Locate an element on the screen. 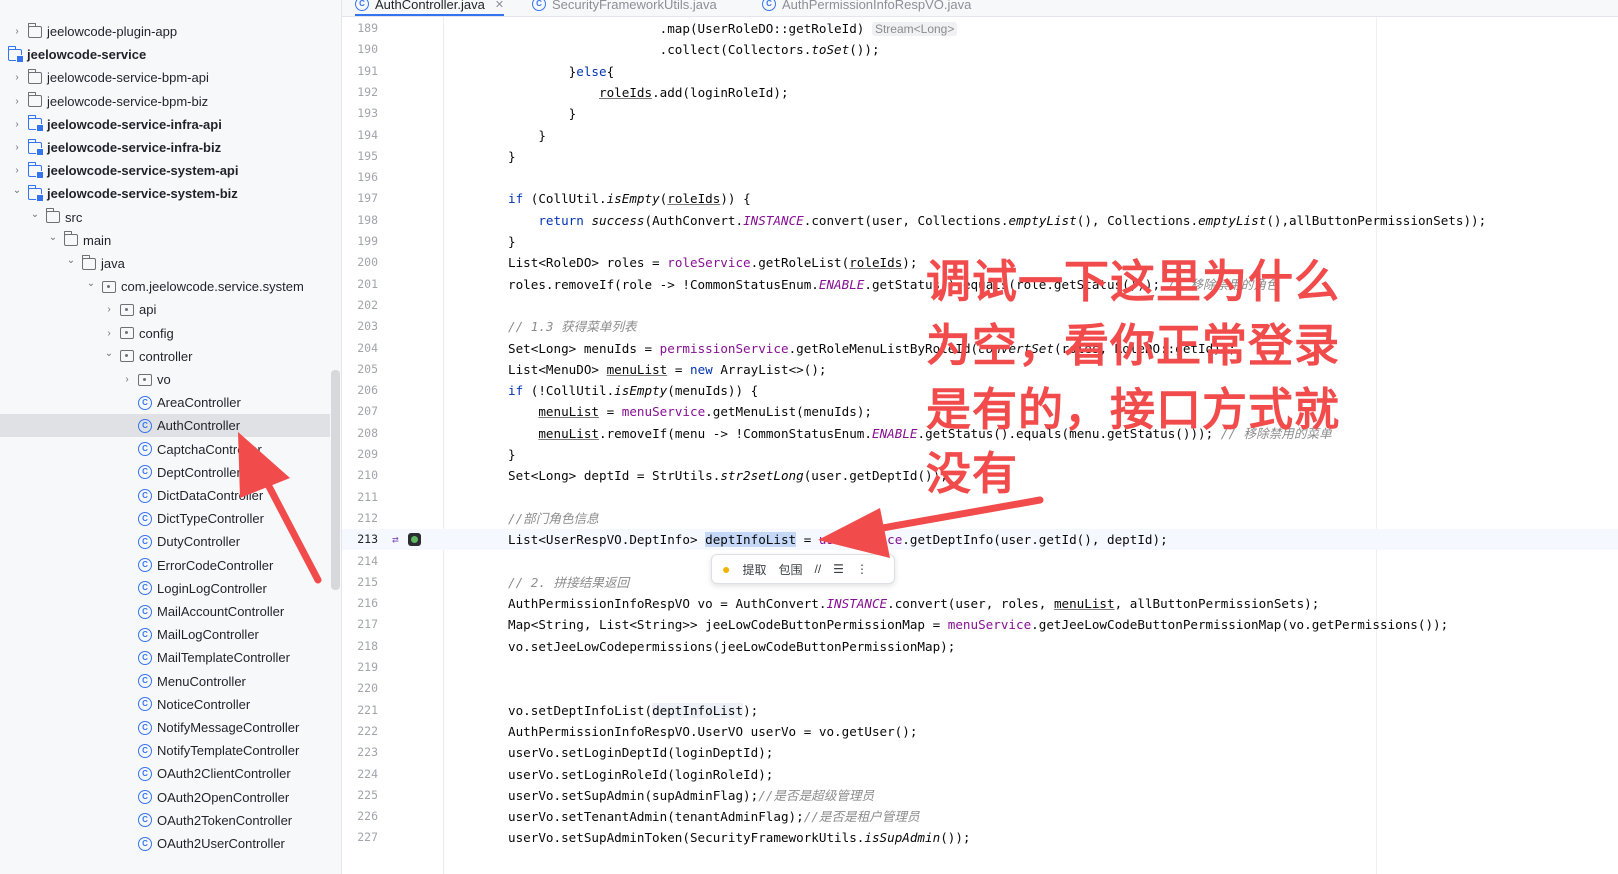 The image size is (1618, 874). tree-item: › vo is located at coordinates (165, 379).